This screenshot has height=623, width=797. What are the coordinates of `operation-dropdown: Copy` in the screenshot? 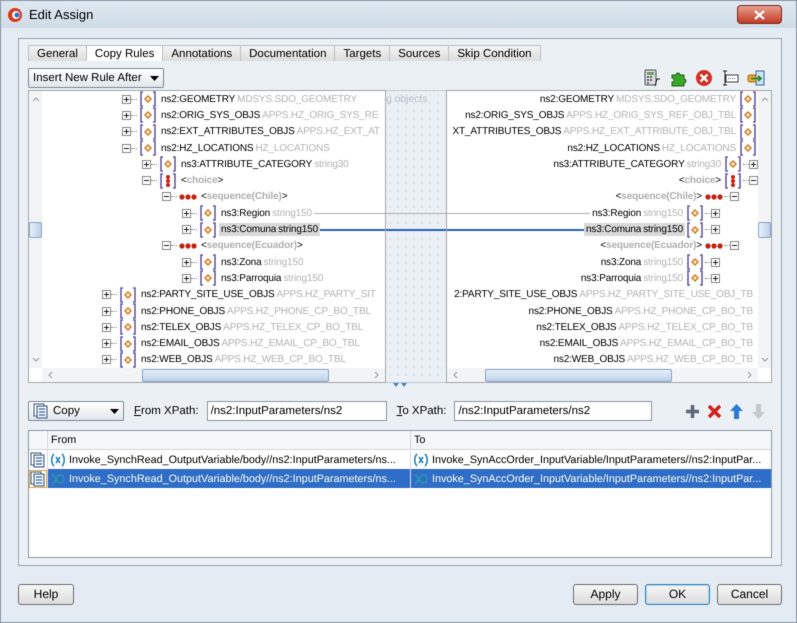 It's located at (76, 411).